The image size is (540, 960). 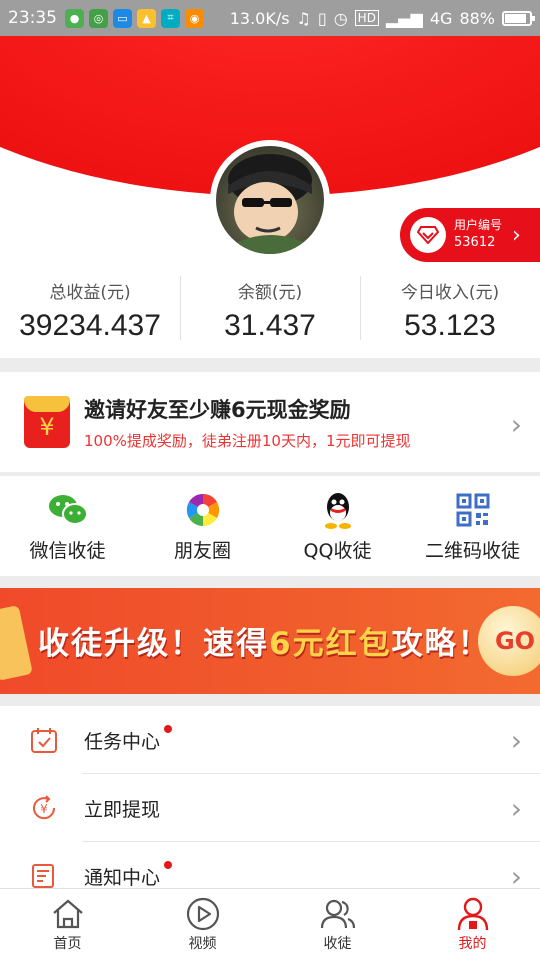 I want to click on bottom-nav: 首页 视频 收徒 我的, so click(x=270, y=924).